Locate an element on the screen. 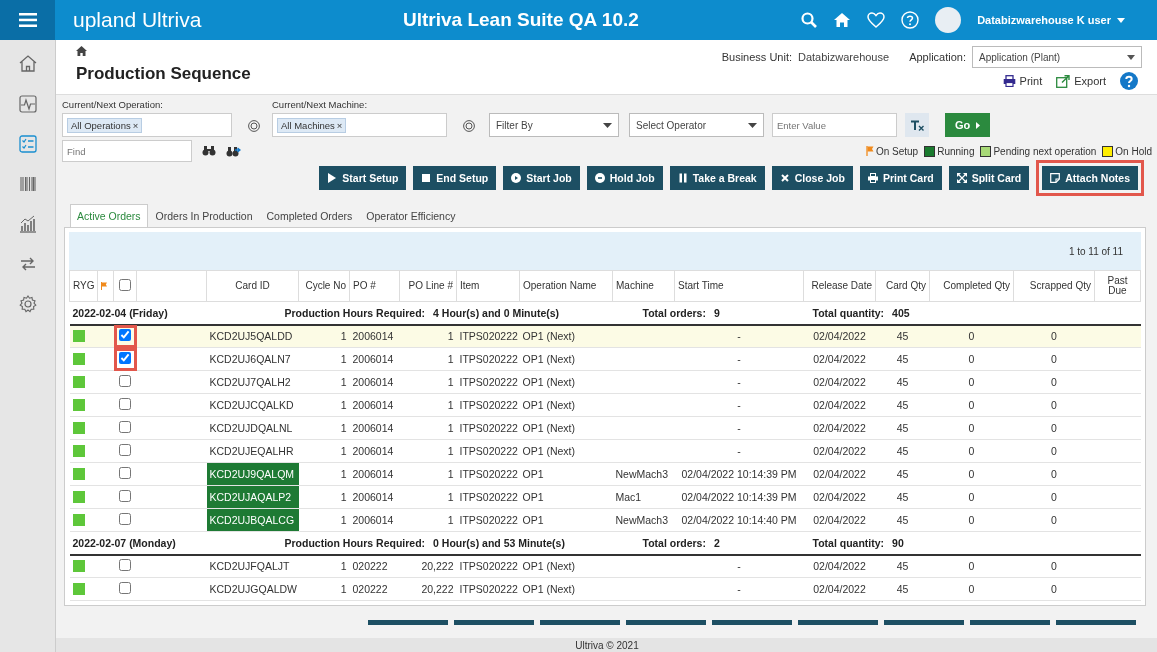 The height and width of the screenshot is (652, 1157). menu-icon is located at coordinates (27, 20).